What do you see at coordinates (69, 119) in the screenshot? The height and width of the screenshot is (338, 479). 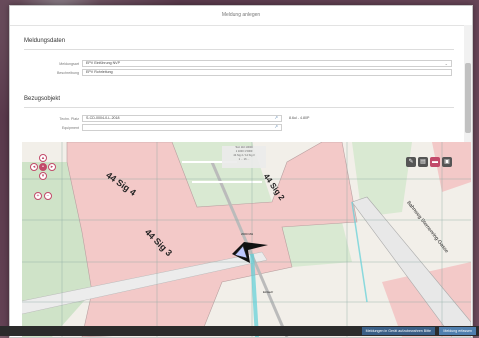 I see `techn-platz-label: Techn. Platz` at bounding box center [69, 119].